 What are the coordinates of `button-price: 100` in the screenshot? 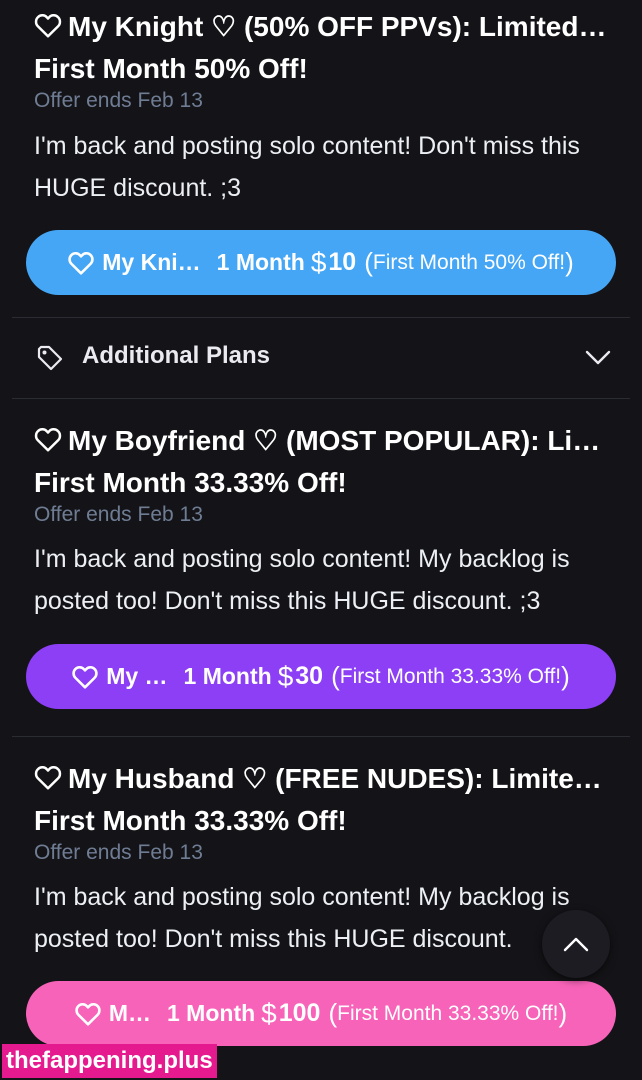 It's located at (299, 1013).